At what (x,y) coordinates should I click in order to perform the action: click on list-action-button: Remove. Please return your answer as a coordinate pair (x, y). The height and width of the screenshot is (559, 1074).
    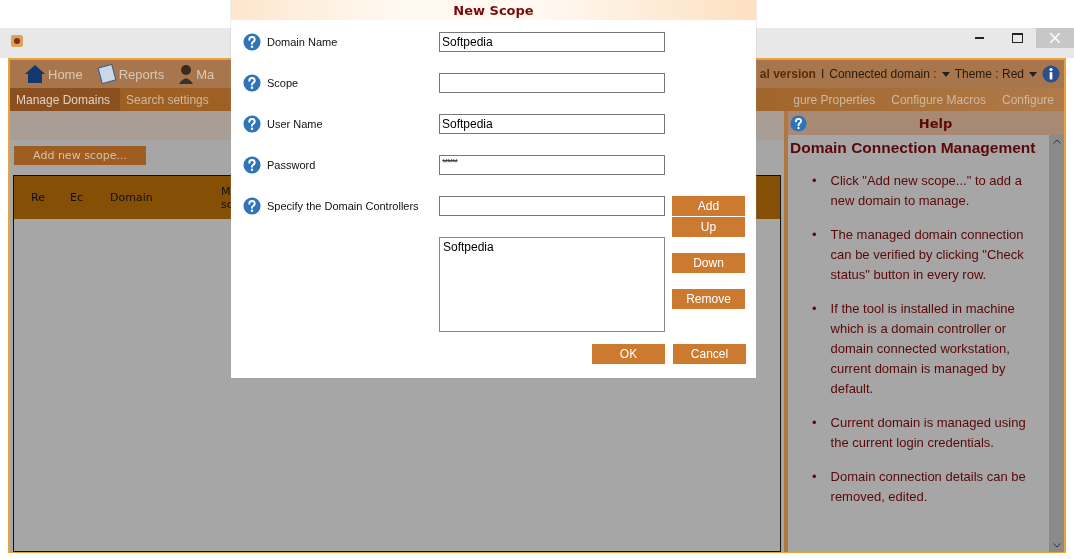
    Looking at the image, I should click on (708, 299).